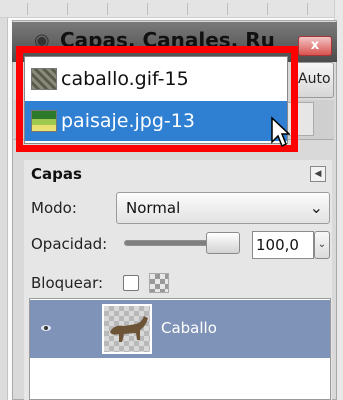 The width and height of the screenshot is (343, 400). What do you see at coordinates (280, 132) in the screenshot?
I see `mouse-pointer-icon` at bounding box center [280, 132].